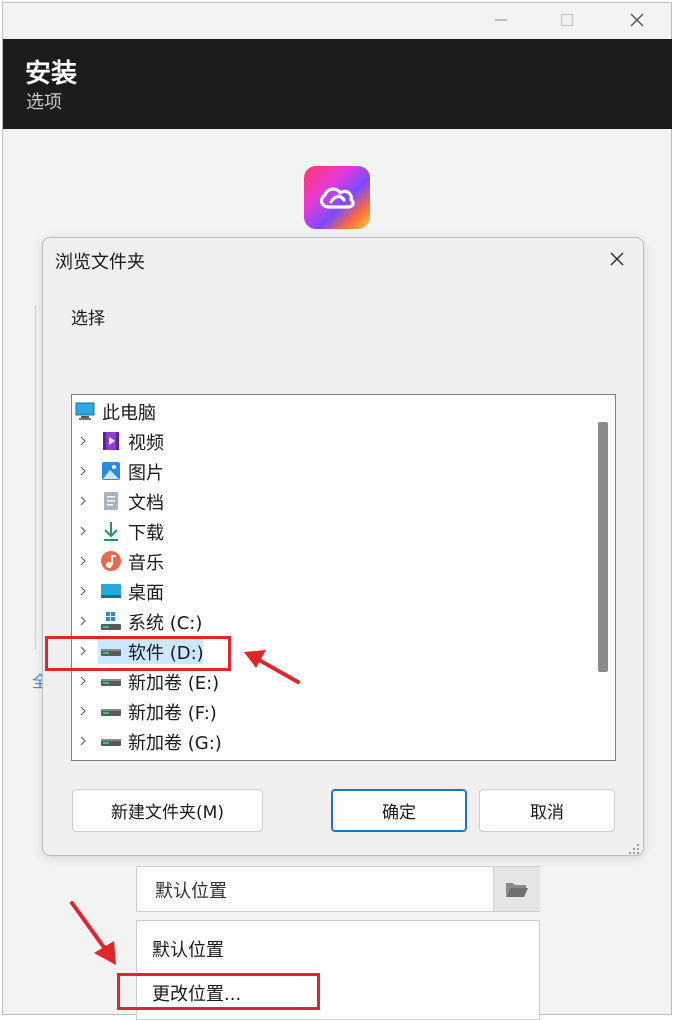 Image resolution: width=675 pixels, height=1020 pixels. I want to click on tree-item: 桌面, so click(332, 591).